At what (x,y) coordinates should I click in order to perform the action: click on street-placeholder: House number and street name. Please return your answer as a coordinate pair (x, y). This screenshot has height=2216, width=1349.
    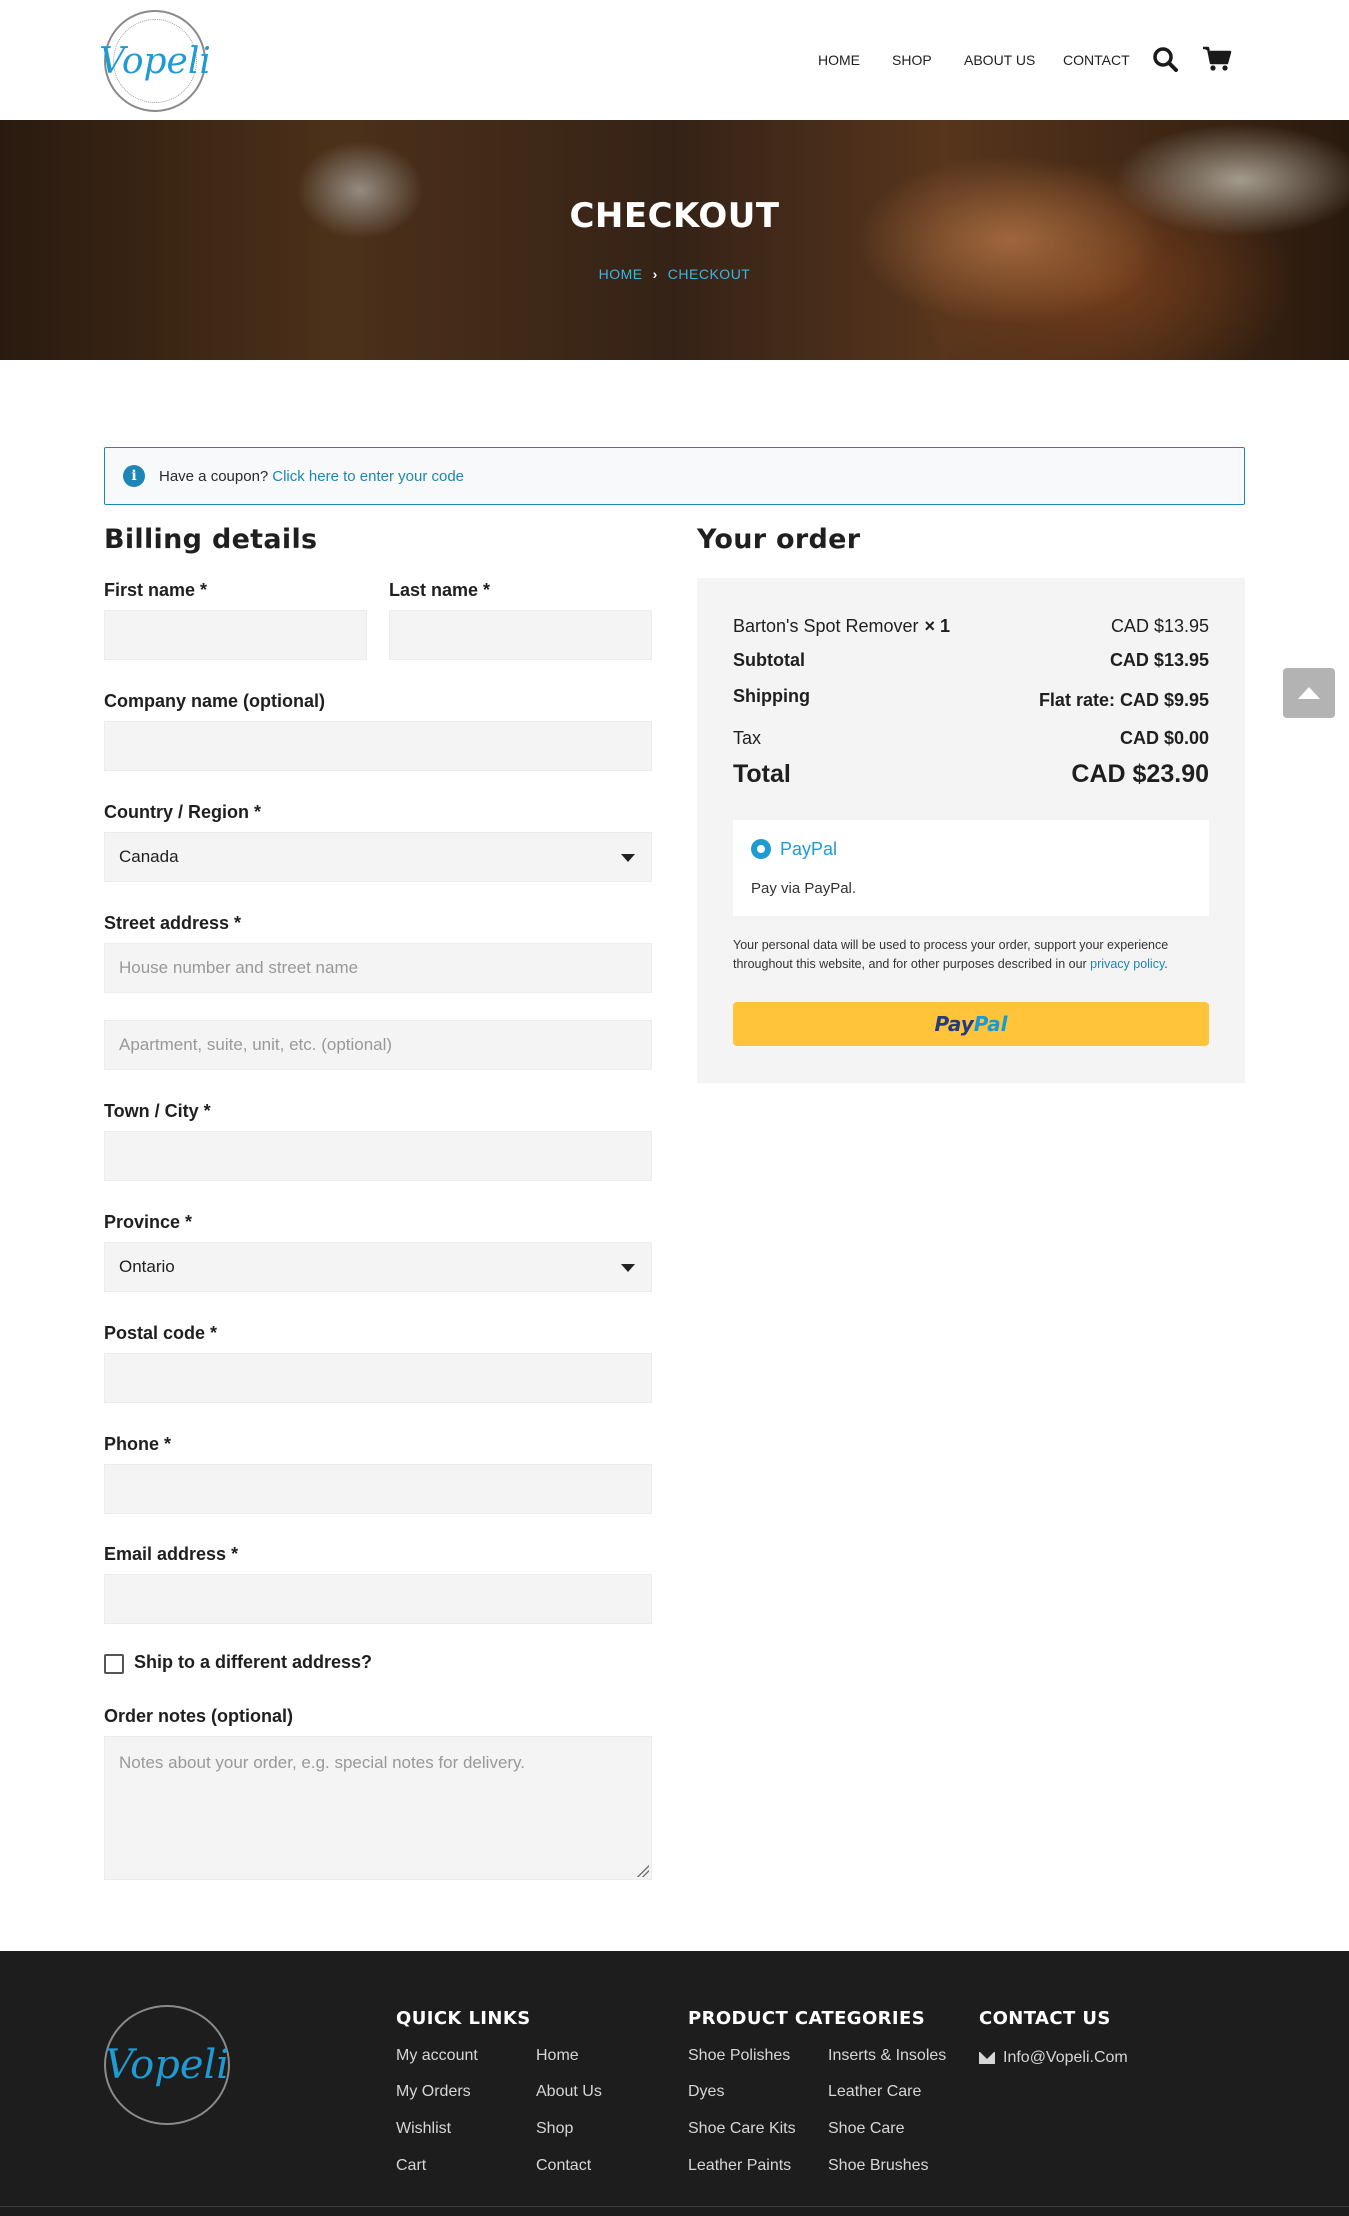
    Looking at the image, I should click on (239, 967).